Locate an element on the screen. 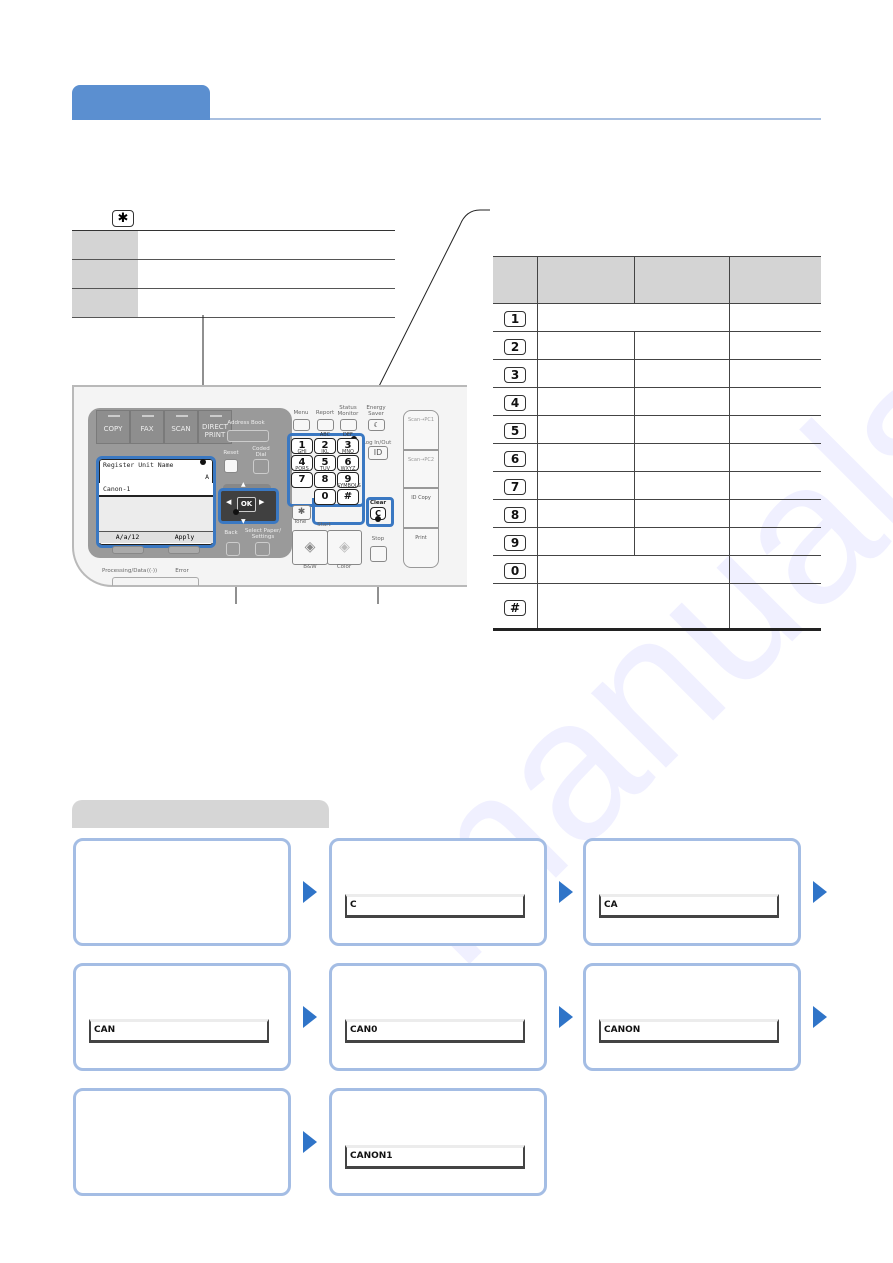 The image size is (893, 1263). menu-label: Menu is located at coordinates (301, 413).